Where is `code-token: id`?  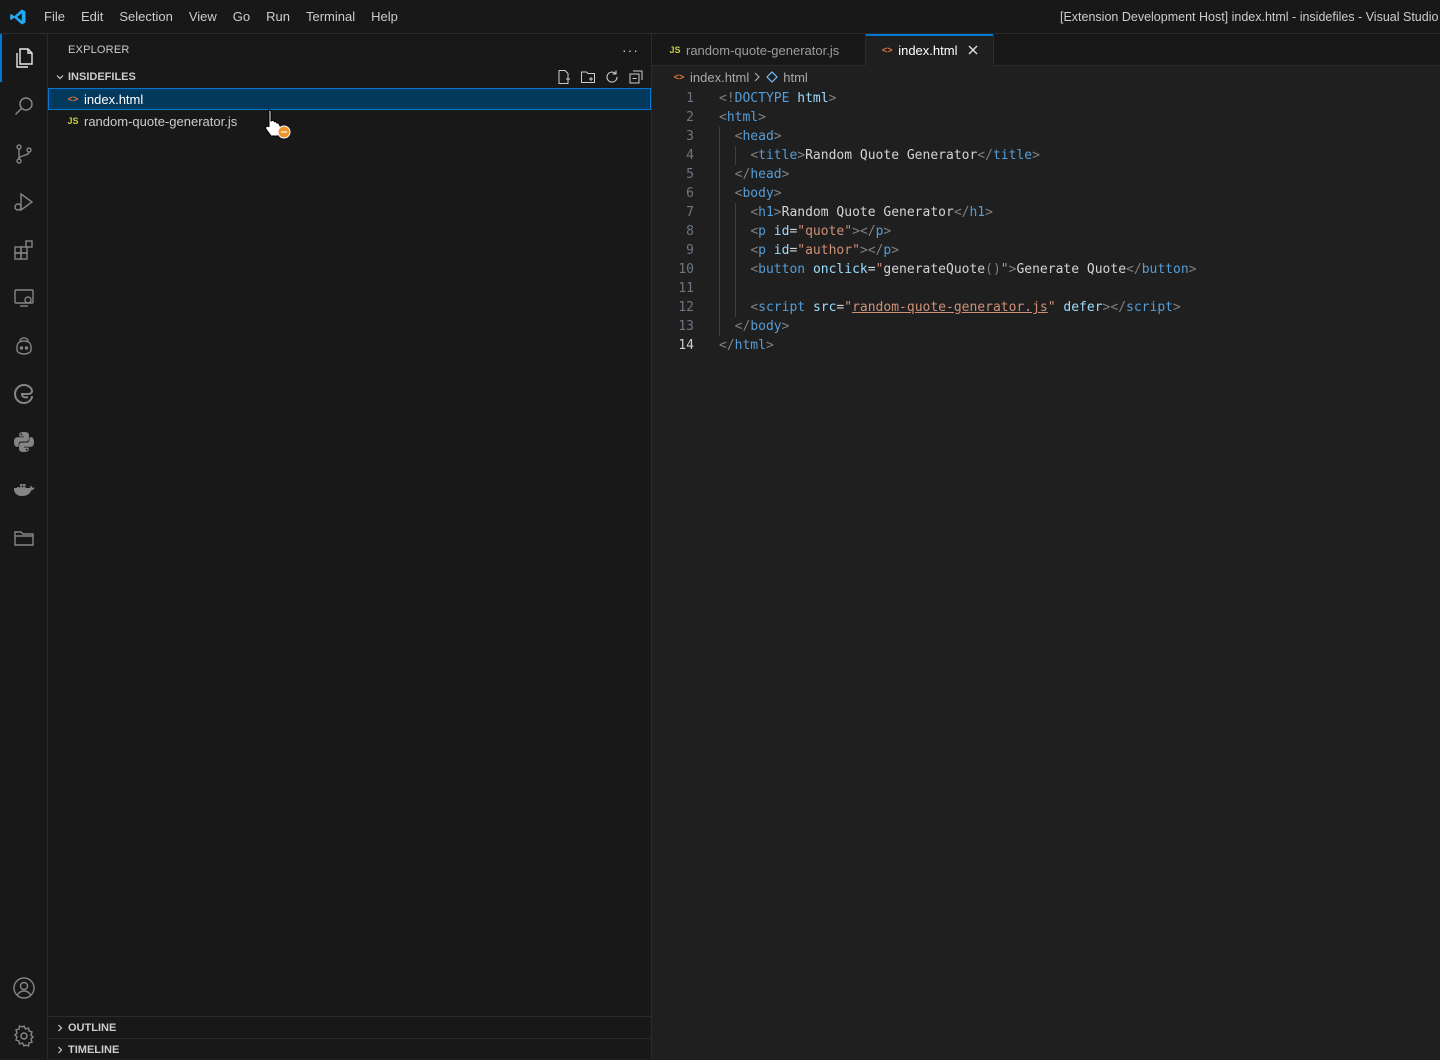 code-token: id is located at coordinates (781, 250).